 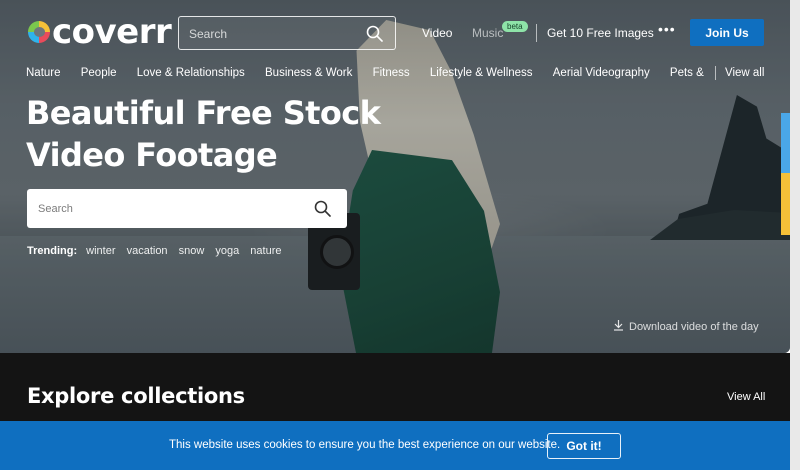 I want to click on hero-title-line2: Video Footage, so click(x=152, y=155).